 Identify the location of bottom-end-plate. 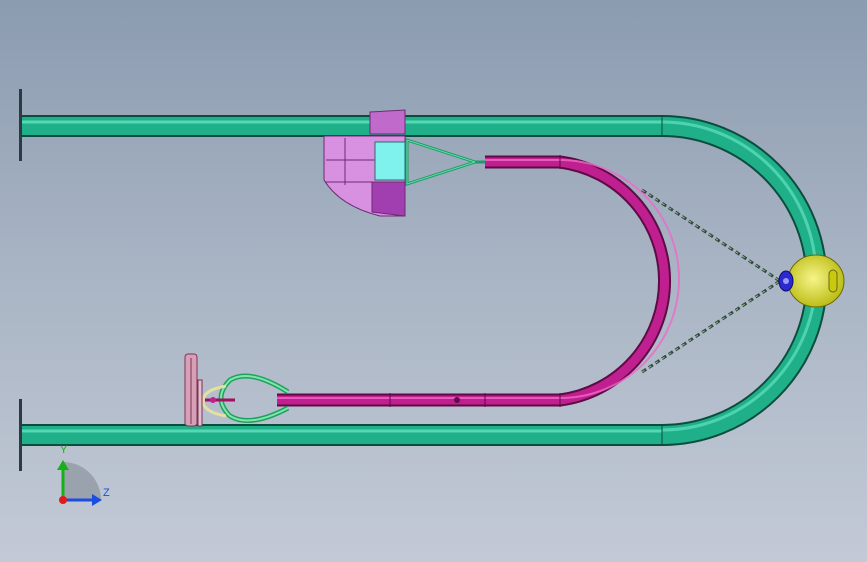
(20, 435).